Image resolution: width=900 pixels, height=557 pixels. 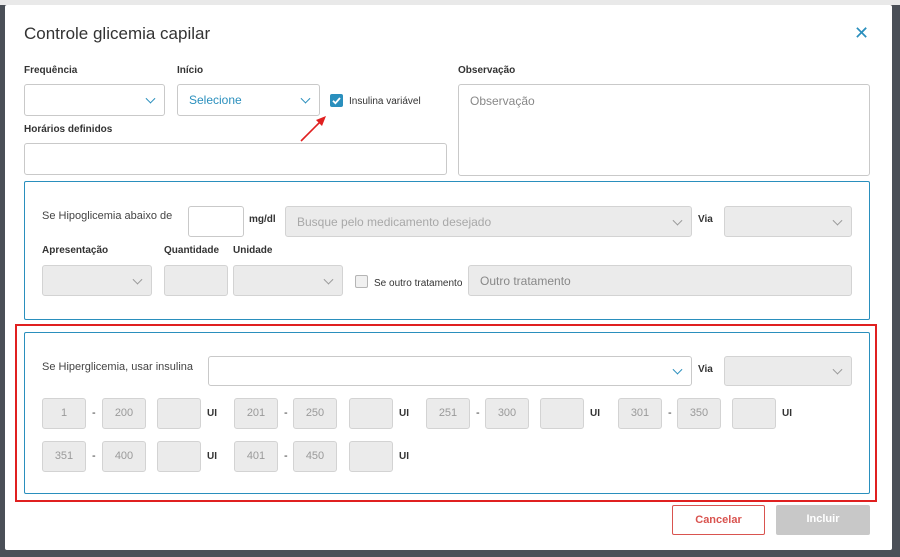 I want to click on medicamento-search: Busque pelo medicamento desejado, so click(x=488, y=221).